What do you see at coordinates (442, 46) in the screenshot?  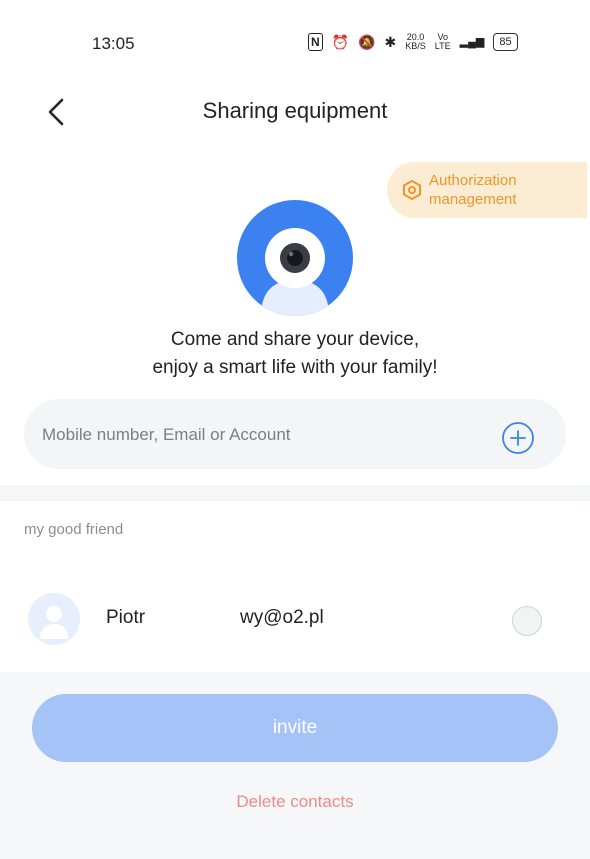 I see `volte-bottom: LTE` at bounding box center [442, 46].